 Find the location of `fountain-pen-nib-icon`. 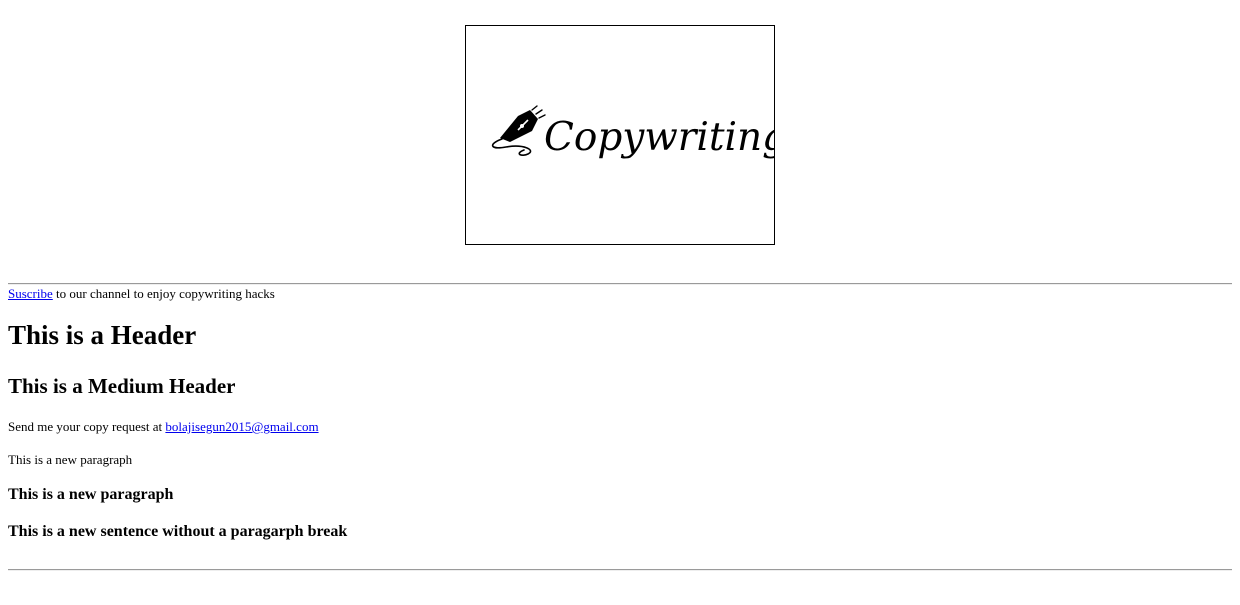

fountain-pen-nib-icon is located at coordinates (518, 131).